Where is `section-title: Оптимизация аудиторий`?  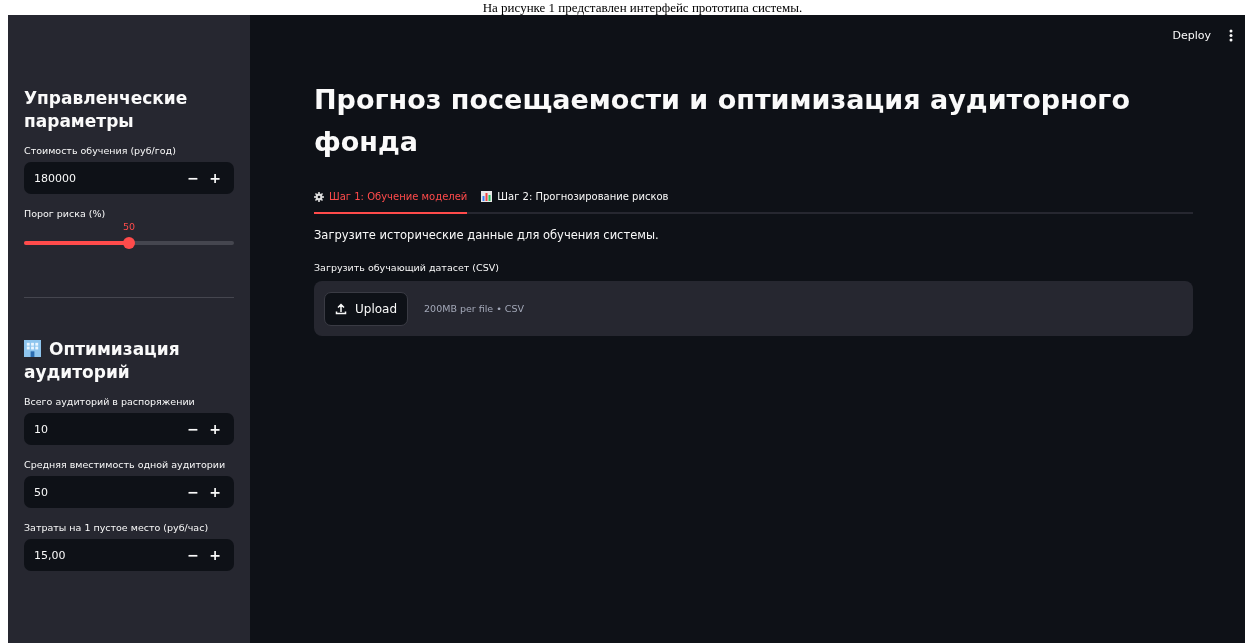
section-title: Оптимизация аудиторий is located at coordinates (102, 361).